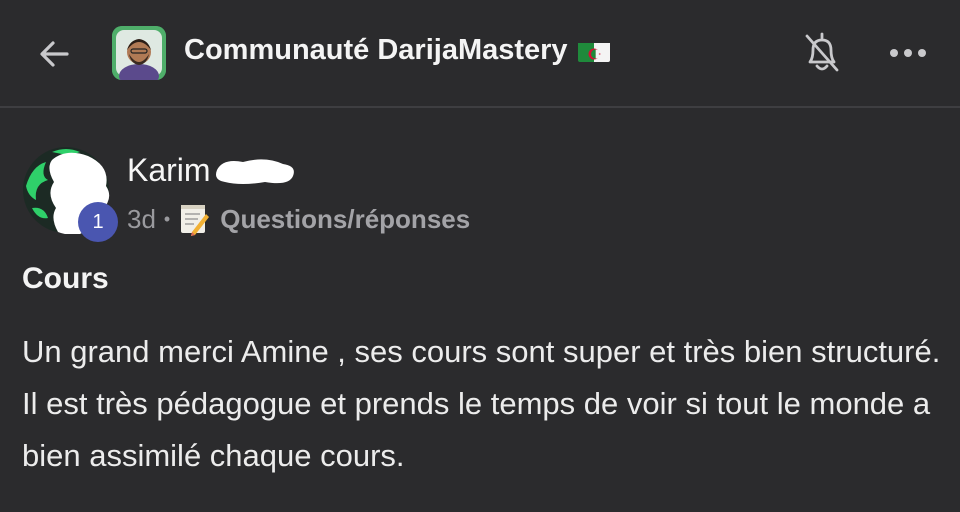 Image resolution: width=960 pixels, height=512 pixels. I want to click on arrow-left-icon, so click(54, 54).